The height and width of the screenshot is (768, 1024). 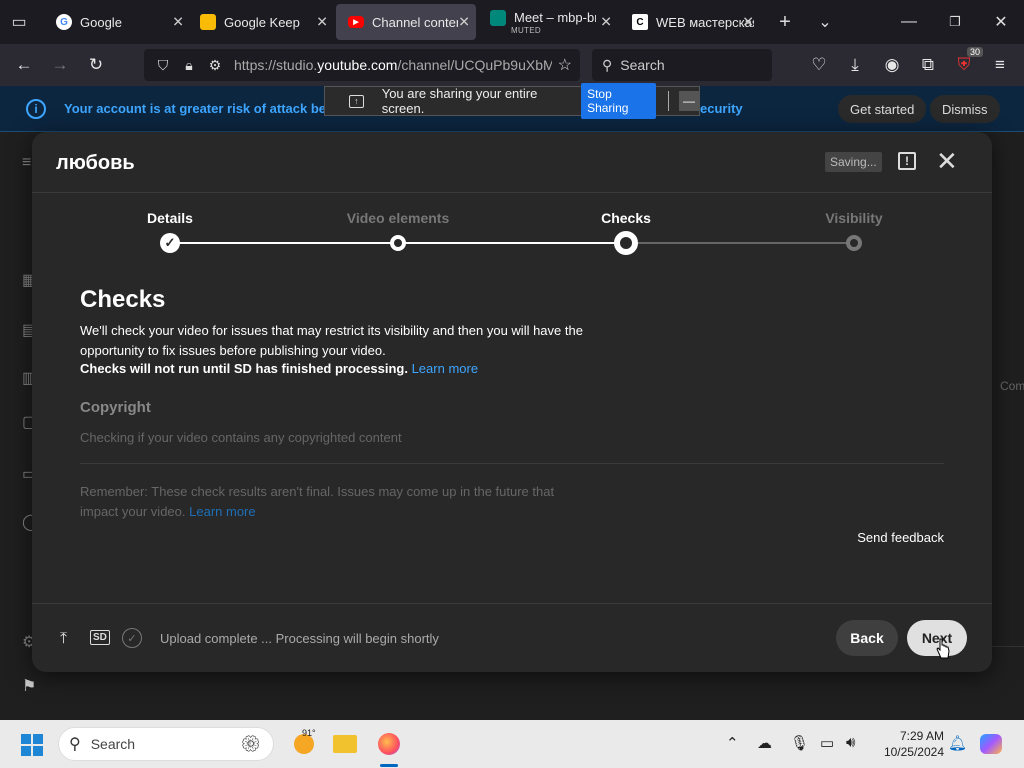 What do you see at coordinates (909, 22) in the screenshot?
I see `minimize-window-icon: —` at bounding box center [909, 22].